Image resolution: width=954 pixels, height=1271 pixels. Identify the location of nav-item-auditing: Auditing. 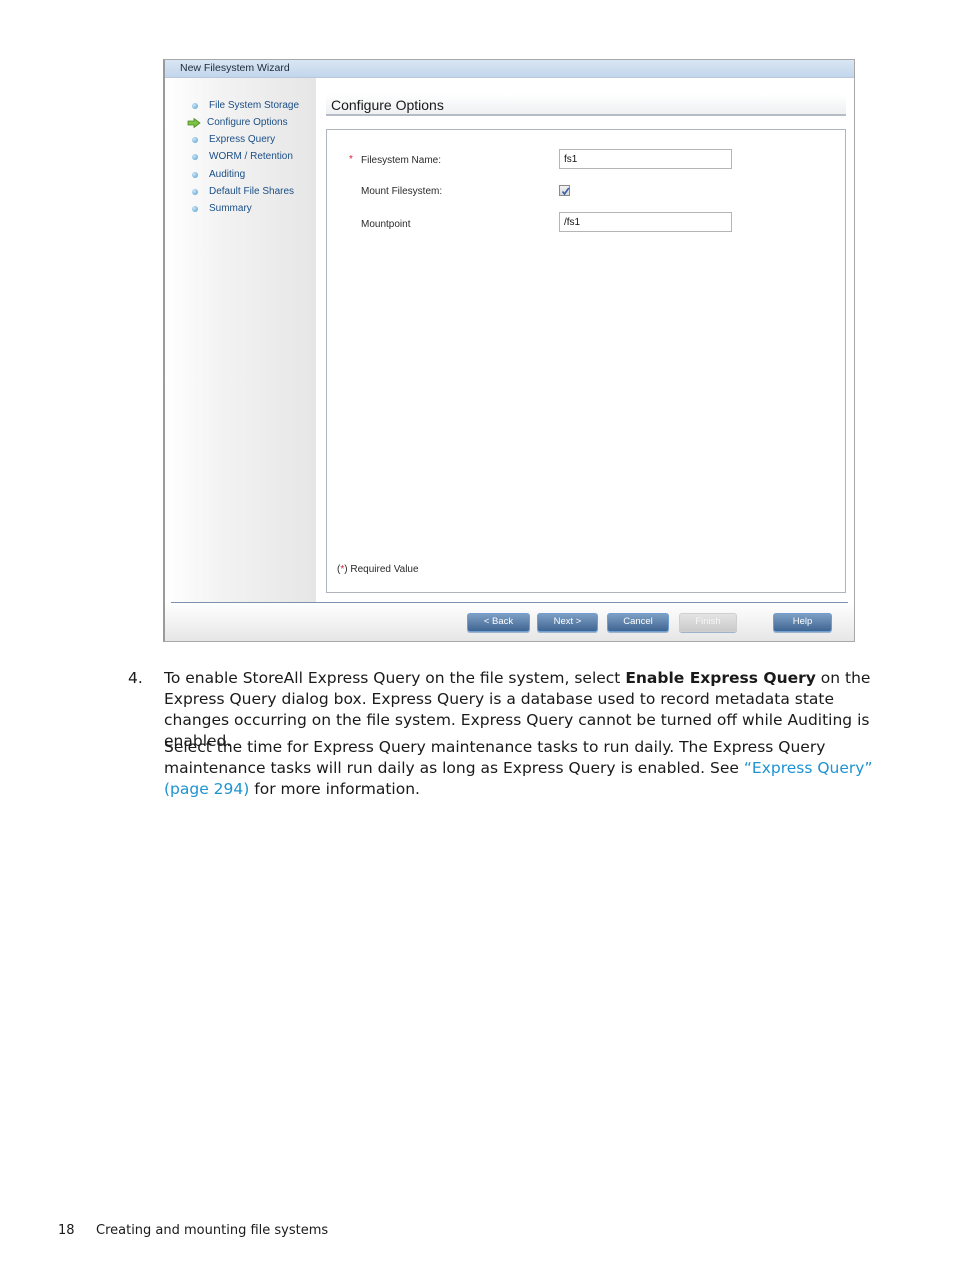
(217, 174).